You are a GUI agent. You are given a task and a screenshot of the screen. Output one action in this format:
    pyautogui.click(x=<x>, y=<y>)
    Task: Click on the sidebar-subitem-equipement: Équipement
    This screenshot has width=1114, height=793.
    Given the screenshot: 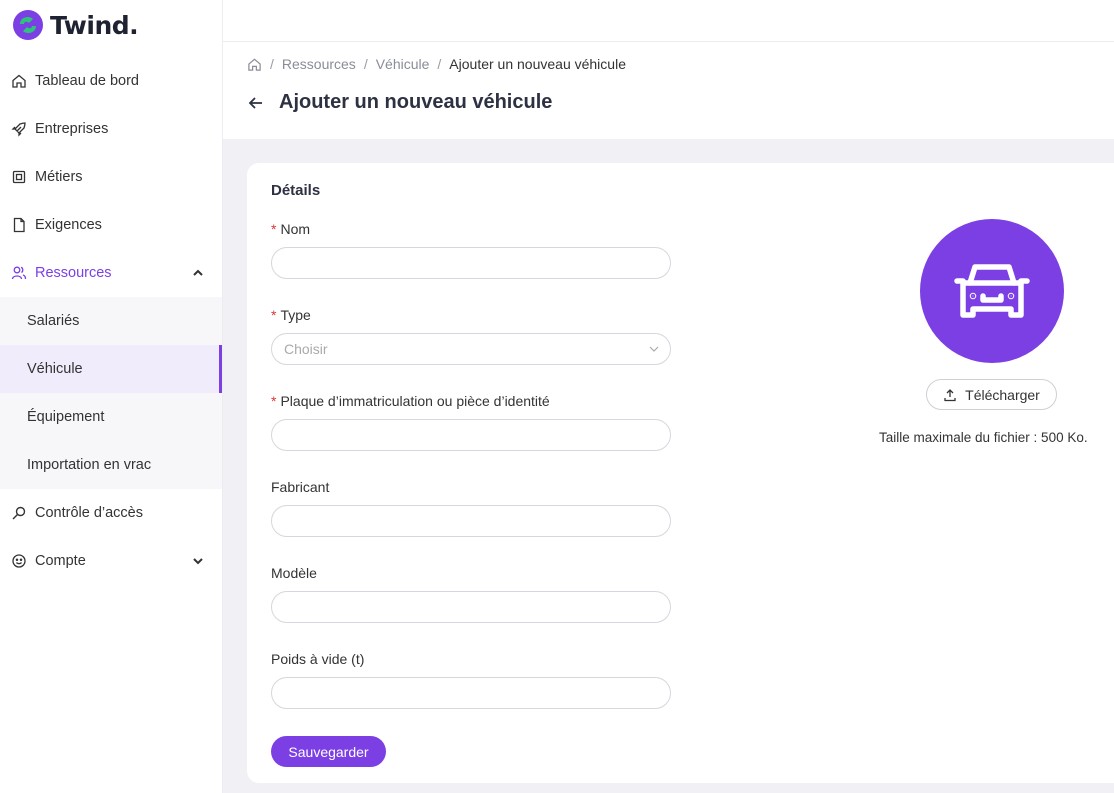 What is the action you would take?
    pyautogui.click(x=111, y=417)
    